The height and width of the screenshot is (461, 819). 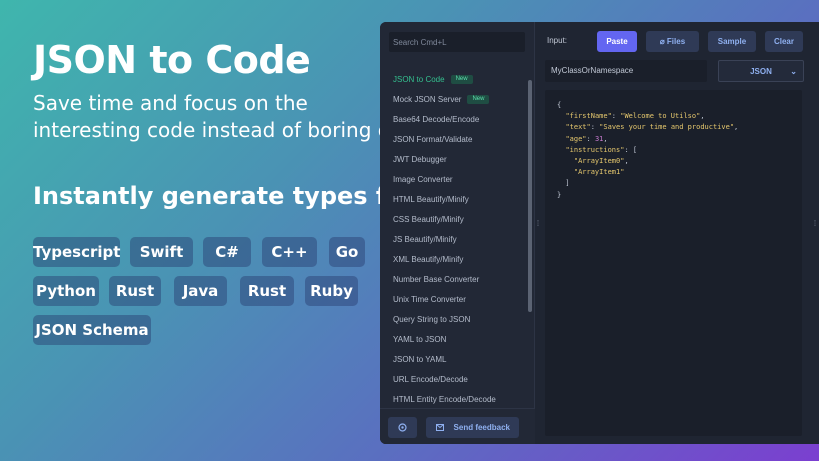 What do you see at coordinates (227, 252) in the screenshot?
I see `language-chip: C#` at bounding box center [227, 252].